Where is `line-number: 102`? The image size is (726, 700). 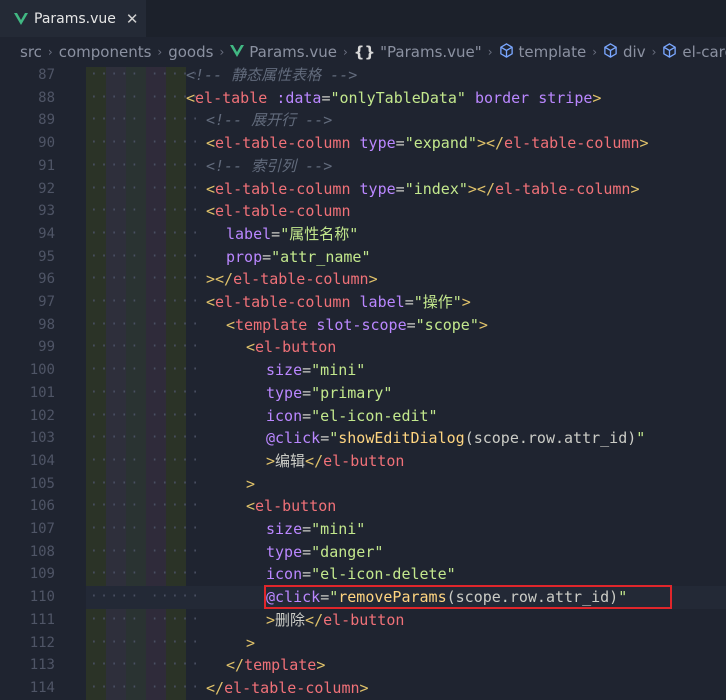 line-number: 102 is located at coordinates (42, 415).